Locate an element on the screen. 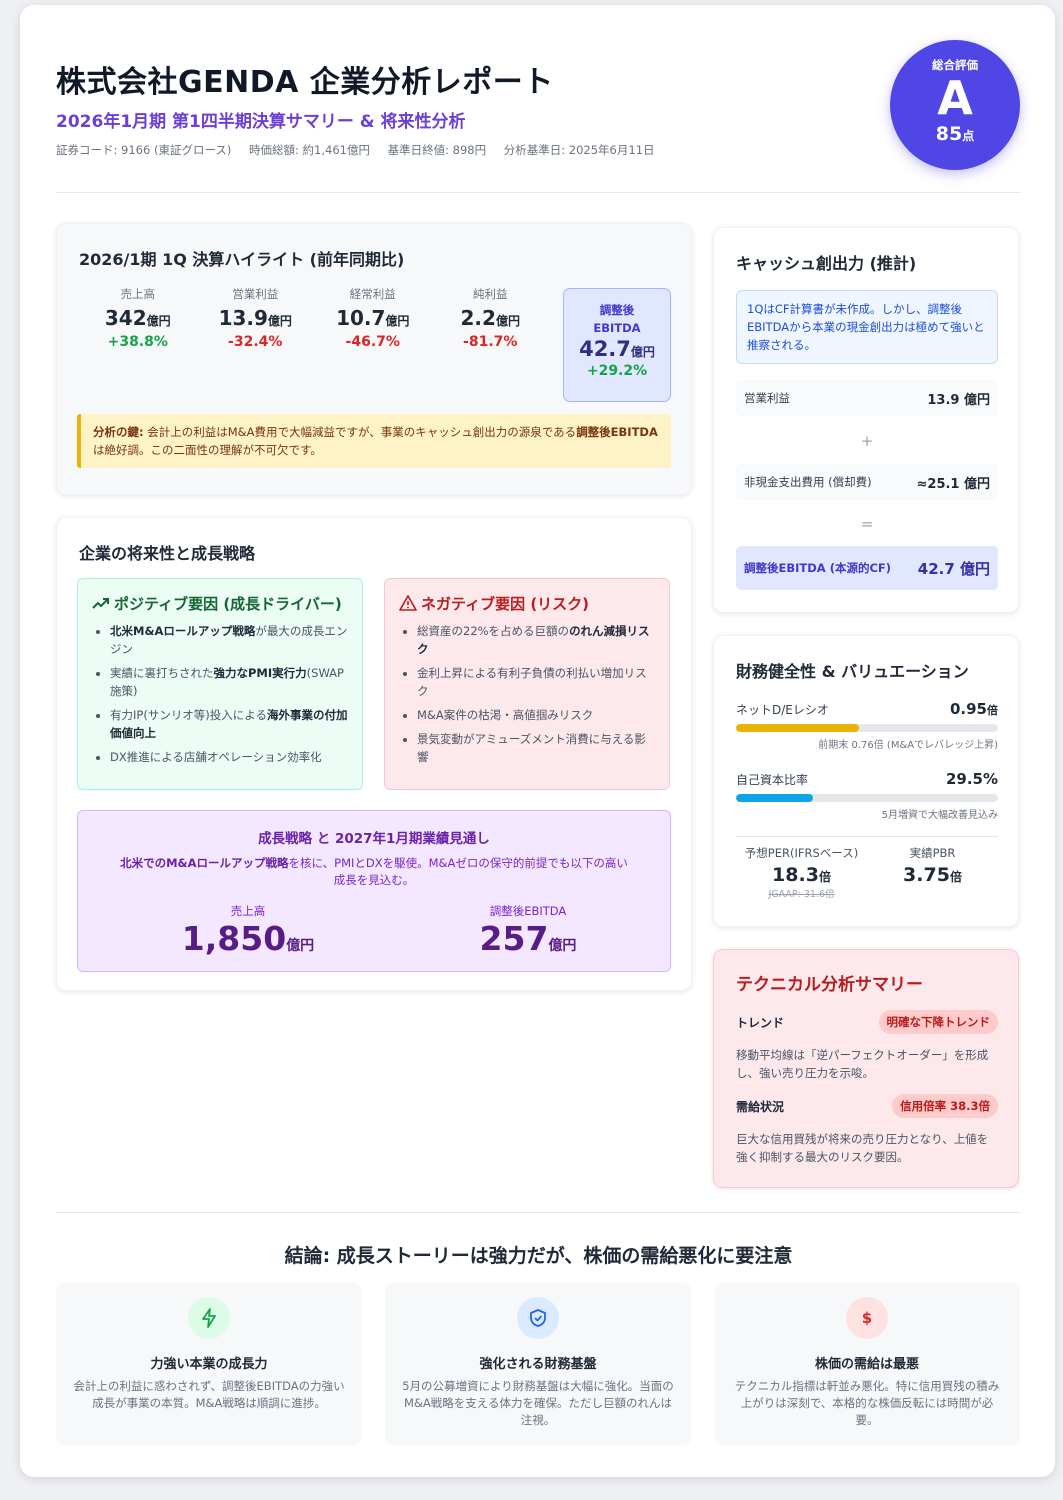 The height and width of the screenshot is (1500, 1063). highlights-title: 2026/1期 1Q 決算ハイライト (前年同期比) is located at coordinates (242, 259).